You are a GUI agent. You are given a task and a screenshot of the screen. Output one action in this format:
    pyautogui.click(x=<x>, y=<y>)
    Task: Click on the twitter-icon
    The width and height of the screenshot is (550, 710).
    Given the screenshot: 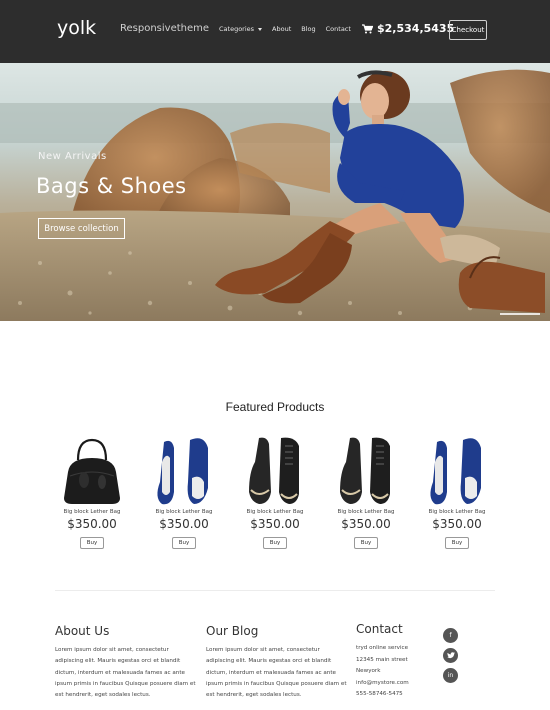 What is the action you would take?
    pyautogui.click(x=450, y=655)
    